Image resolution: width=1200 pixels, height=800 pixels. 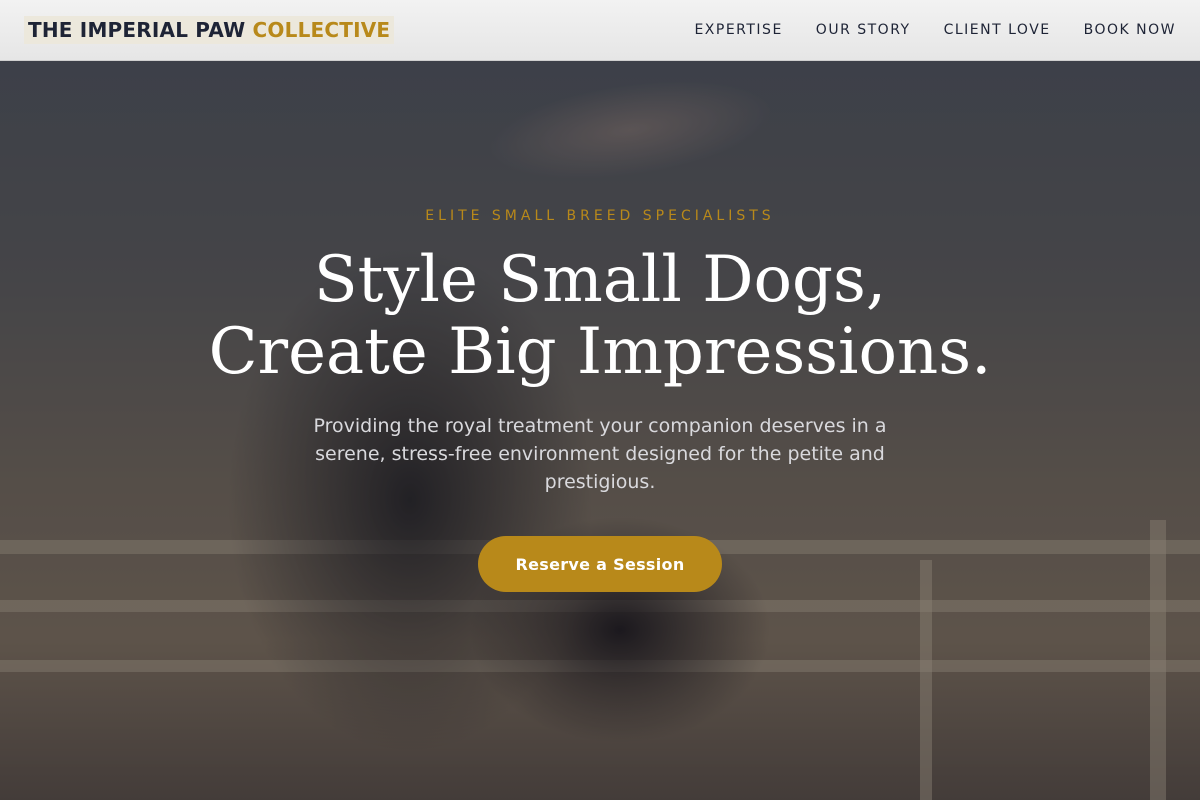 What do you see at coordinates (600, 280) in the screenshot?
I see `headline-line-1: Style Small Dogs,` at bounding box center [600, 280].